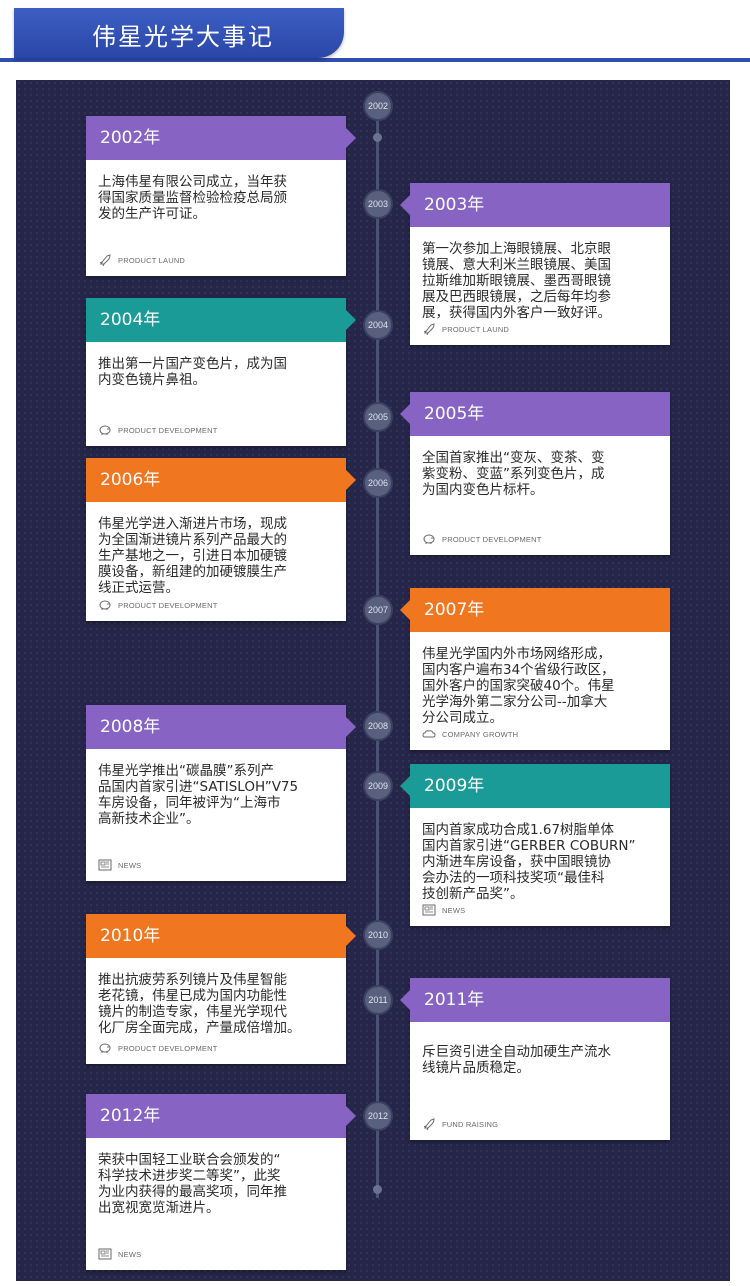 The width and height of the screenshot is (750, 1286). What do you see at coordinates (378, 1000) in the screenshot?
I see `timeline-node-2011: 2011` at bounding box center [378, 1000].